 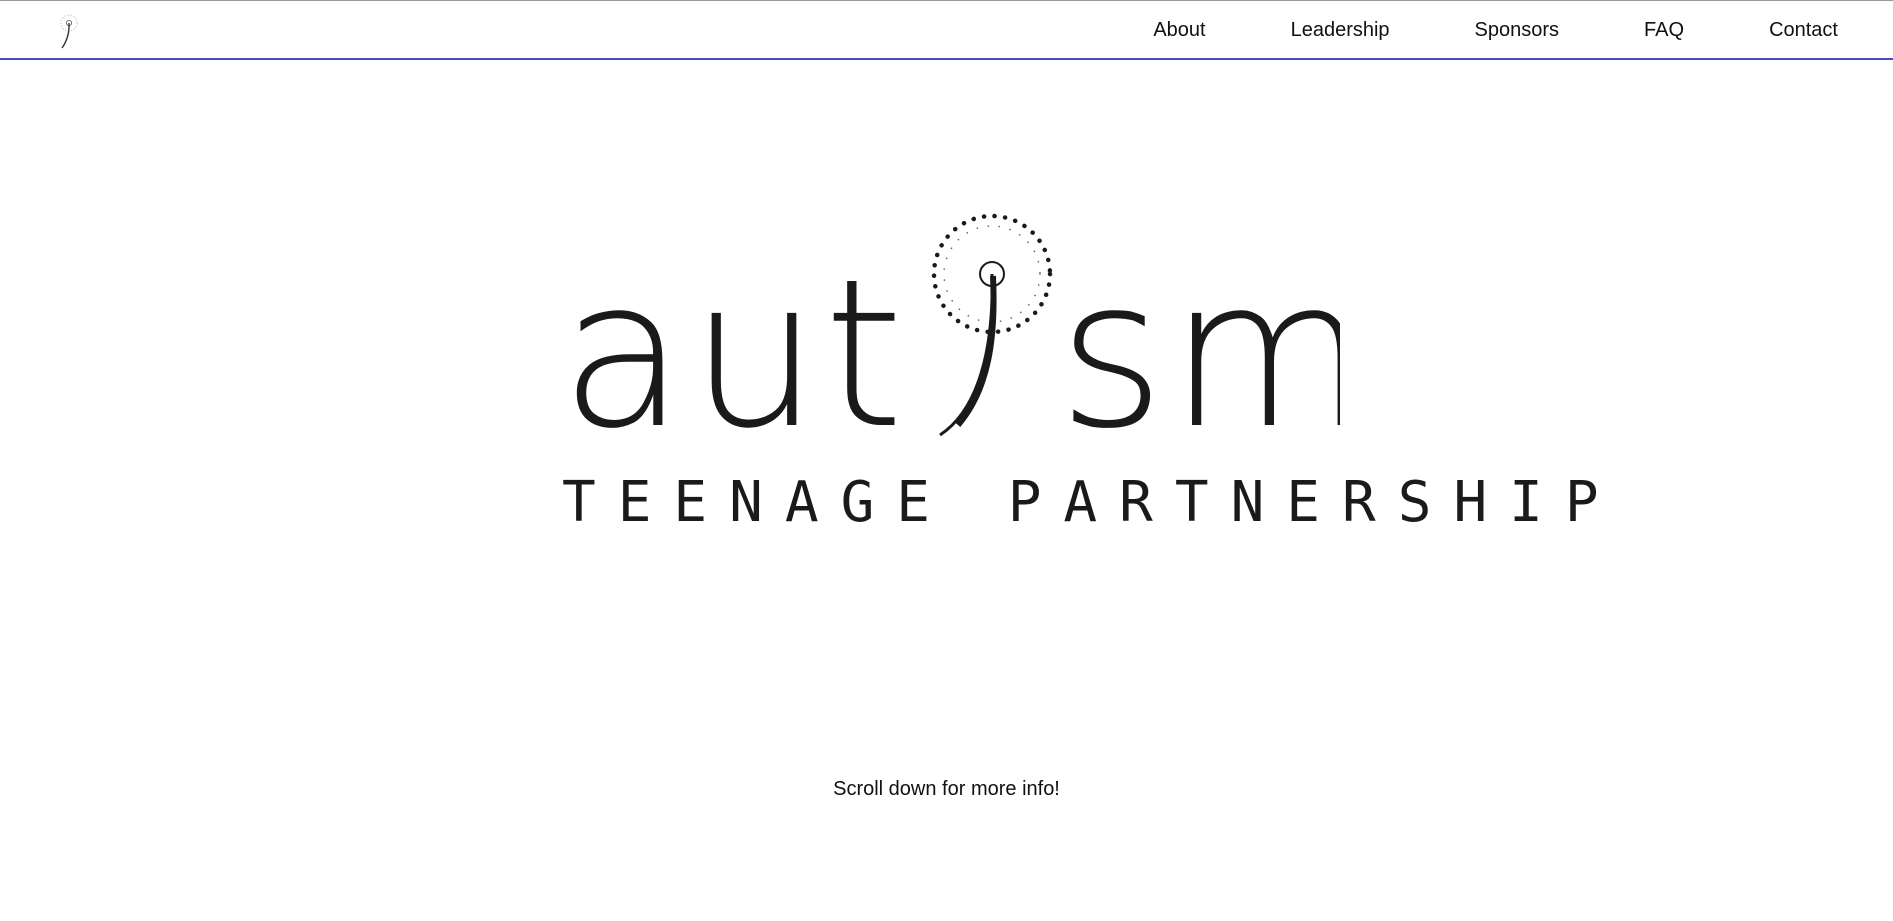 I want to click on scroll-hint: Scroll down for more info!, so click(x=946, y=789).